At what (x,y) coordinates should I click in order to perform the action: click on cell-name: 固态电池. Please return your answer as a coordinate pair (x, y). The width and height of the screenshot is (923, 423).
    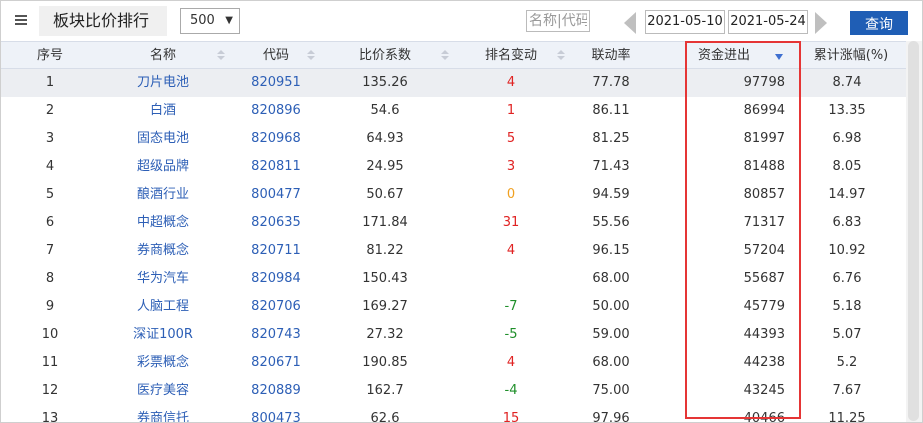
    Looking at the image, I should click on (163, 139).